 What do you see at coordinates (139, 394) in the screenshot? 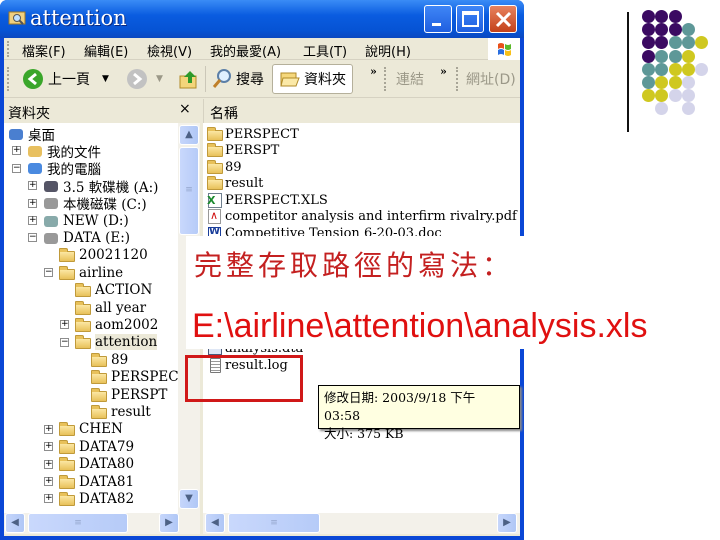
I see `tree-item-label: PERSPT` at bounding box center [139, 394].